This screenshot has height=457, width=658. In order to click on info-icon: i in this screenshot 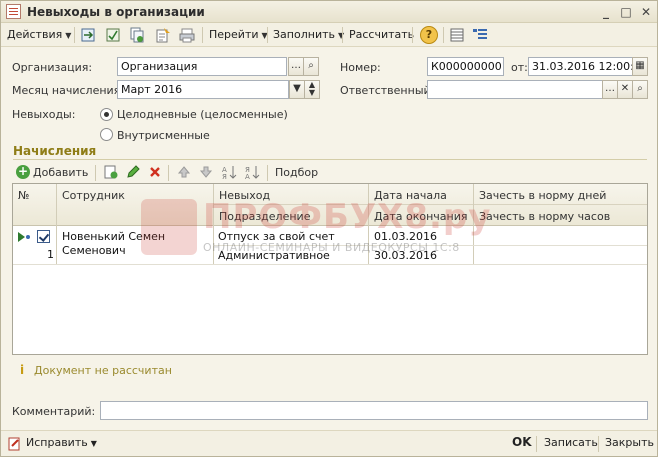, I will do `click(22, 370)`.